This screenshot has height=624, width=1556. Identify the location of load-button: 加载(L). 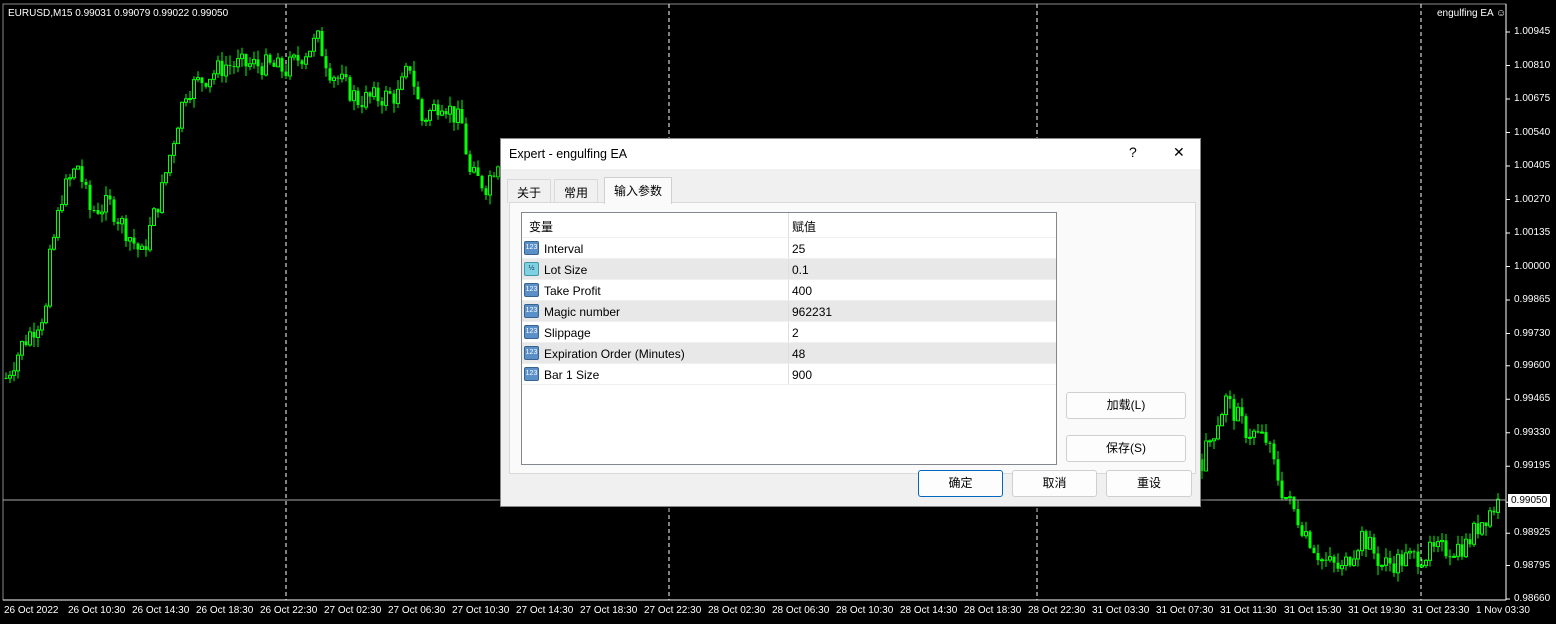
(1126, 405).